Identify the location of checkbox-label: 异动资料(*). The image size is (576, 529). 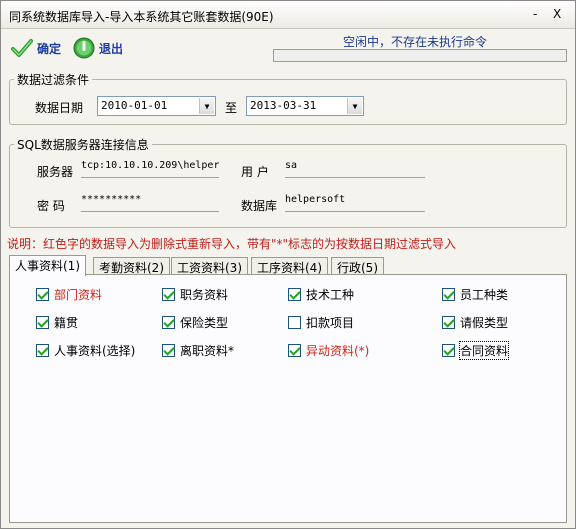
(338, 350).